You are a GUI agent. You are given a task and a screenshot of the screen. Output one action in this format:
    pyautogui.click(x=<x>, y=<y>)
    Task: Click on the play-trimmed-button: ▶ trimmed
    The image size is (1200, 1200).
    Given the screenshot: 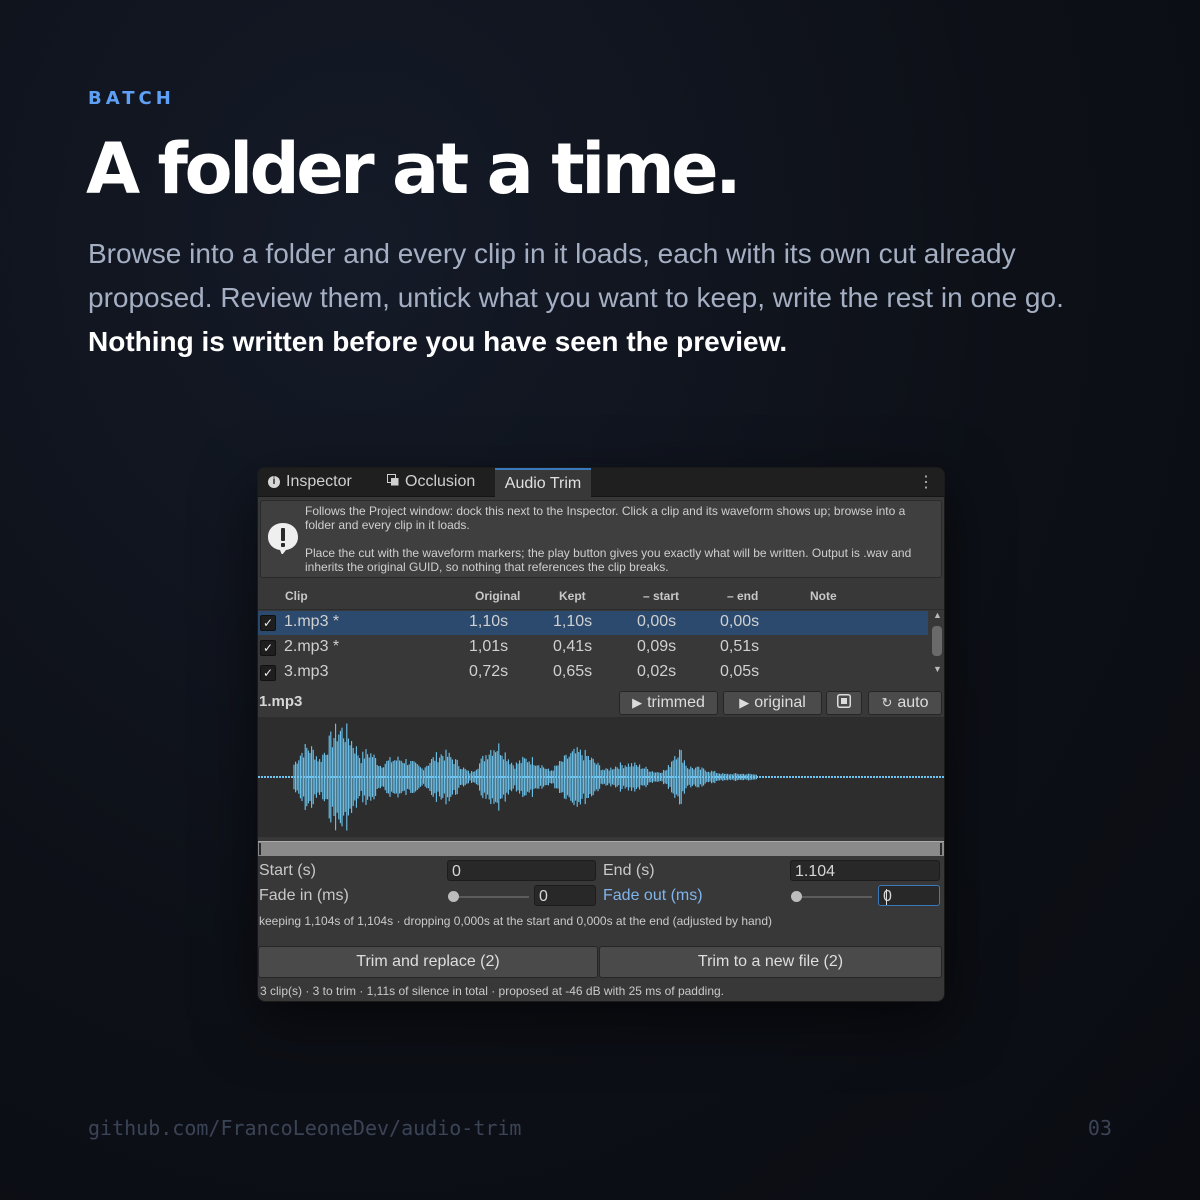 What is the action you would take?
    pyautogui.click(x=668, y=703)
    